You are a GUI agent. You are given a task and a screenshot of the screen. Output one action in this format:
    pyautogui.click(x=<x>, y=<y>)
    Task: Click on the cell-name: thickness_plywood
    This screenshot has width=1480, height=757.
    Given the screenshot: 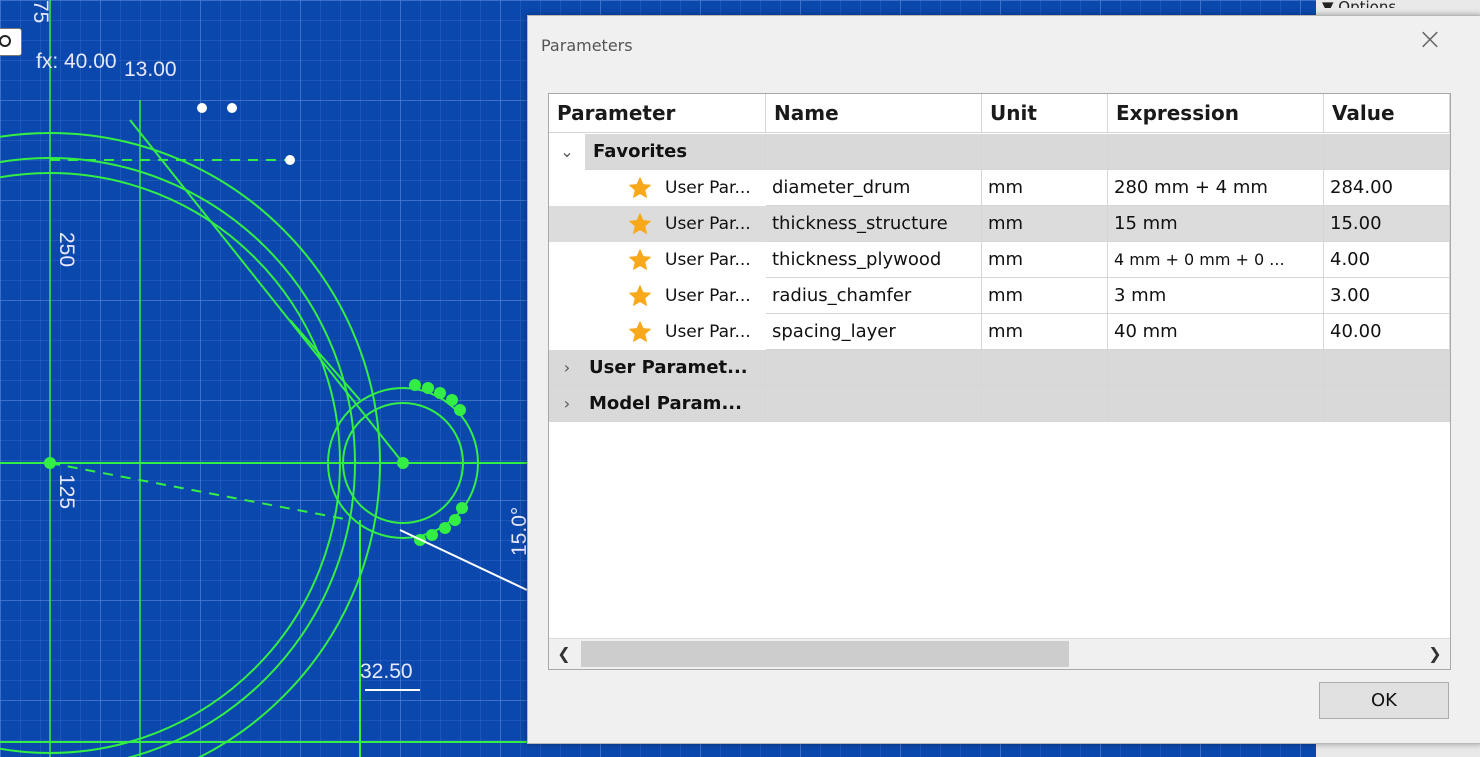 What is the action you would take?
    pyautogui.click(x=874, y=260)
    